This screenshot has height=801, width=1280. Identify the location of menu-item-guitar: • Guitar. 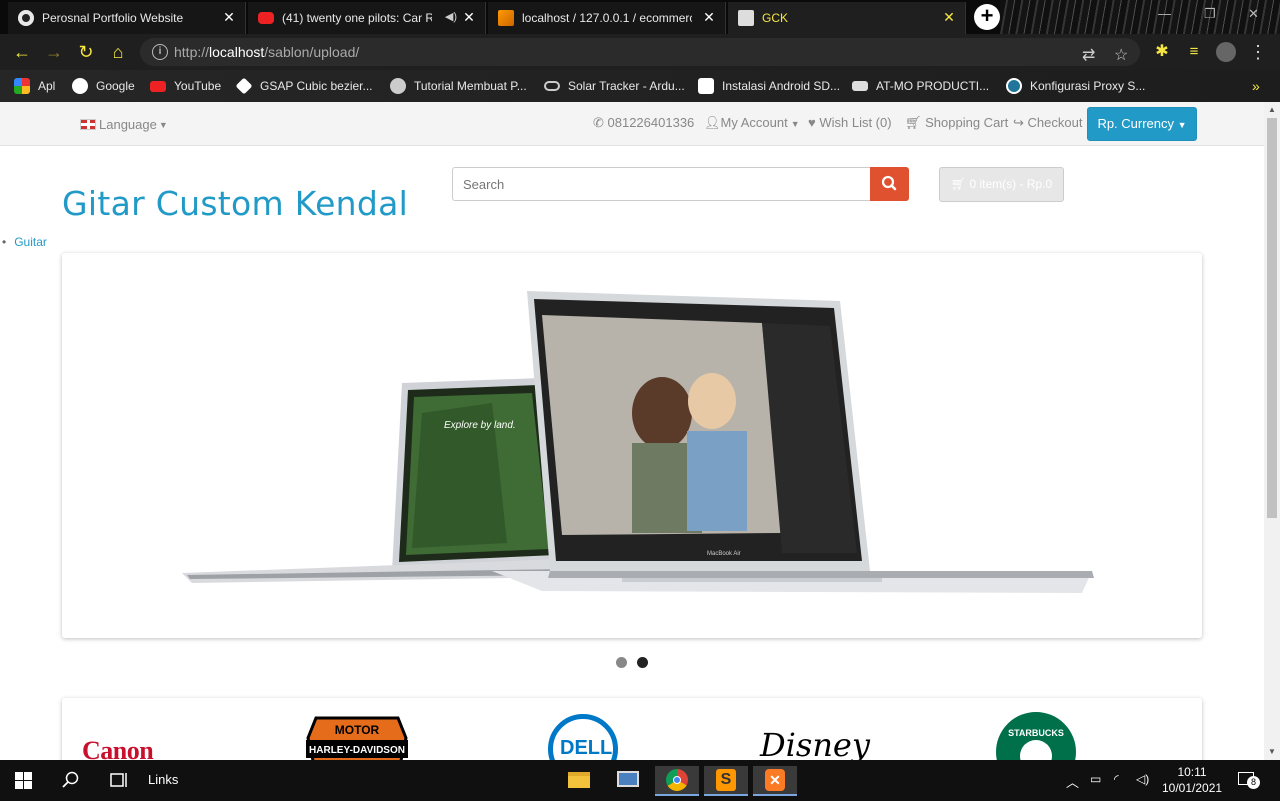
(24, 242).